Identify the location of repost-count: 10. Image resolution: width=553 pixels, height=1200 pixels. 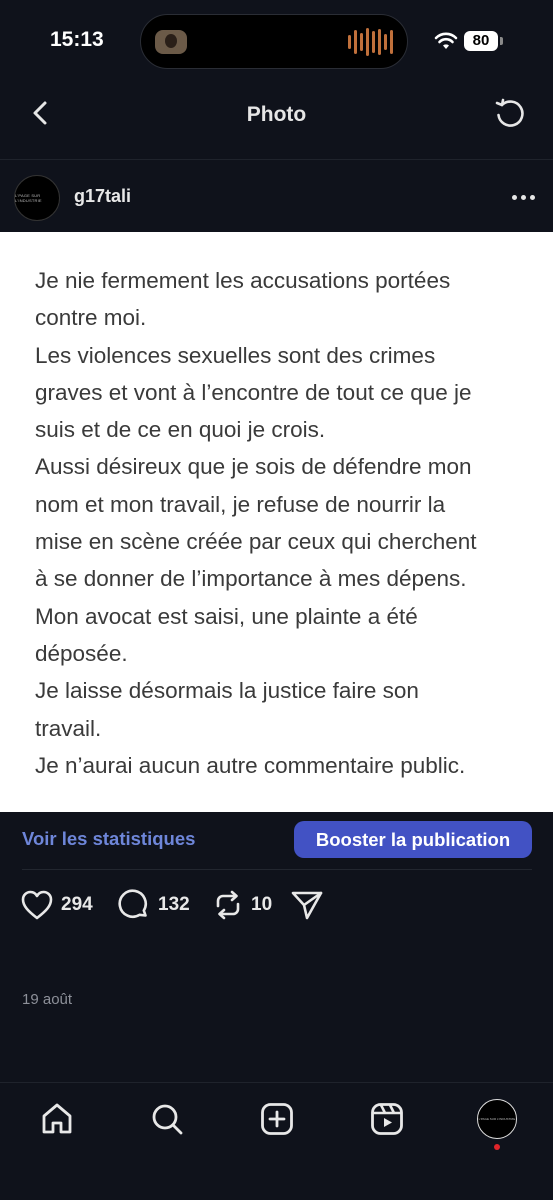
(262, 904).